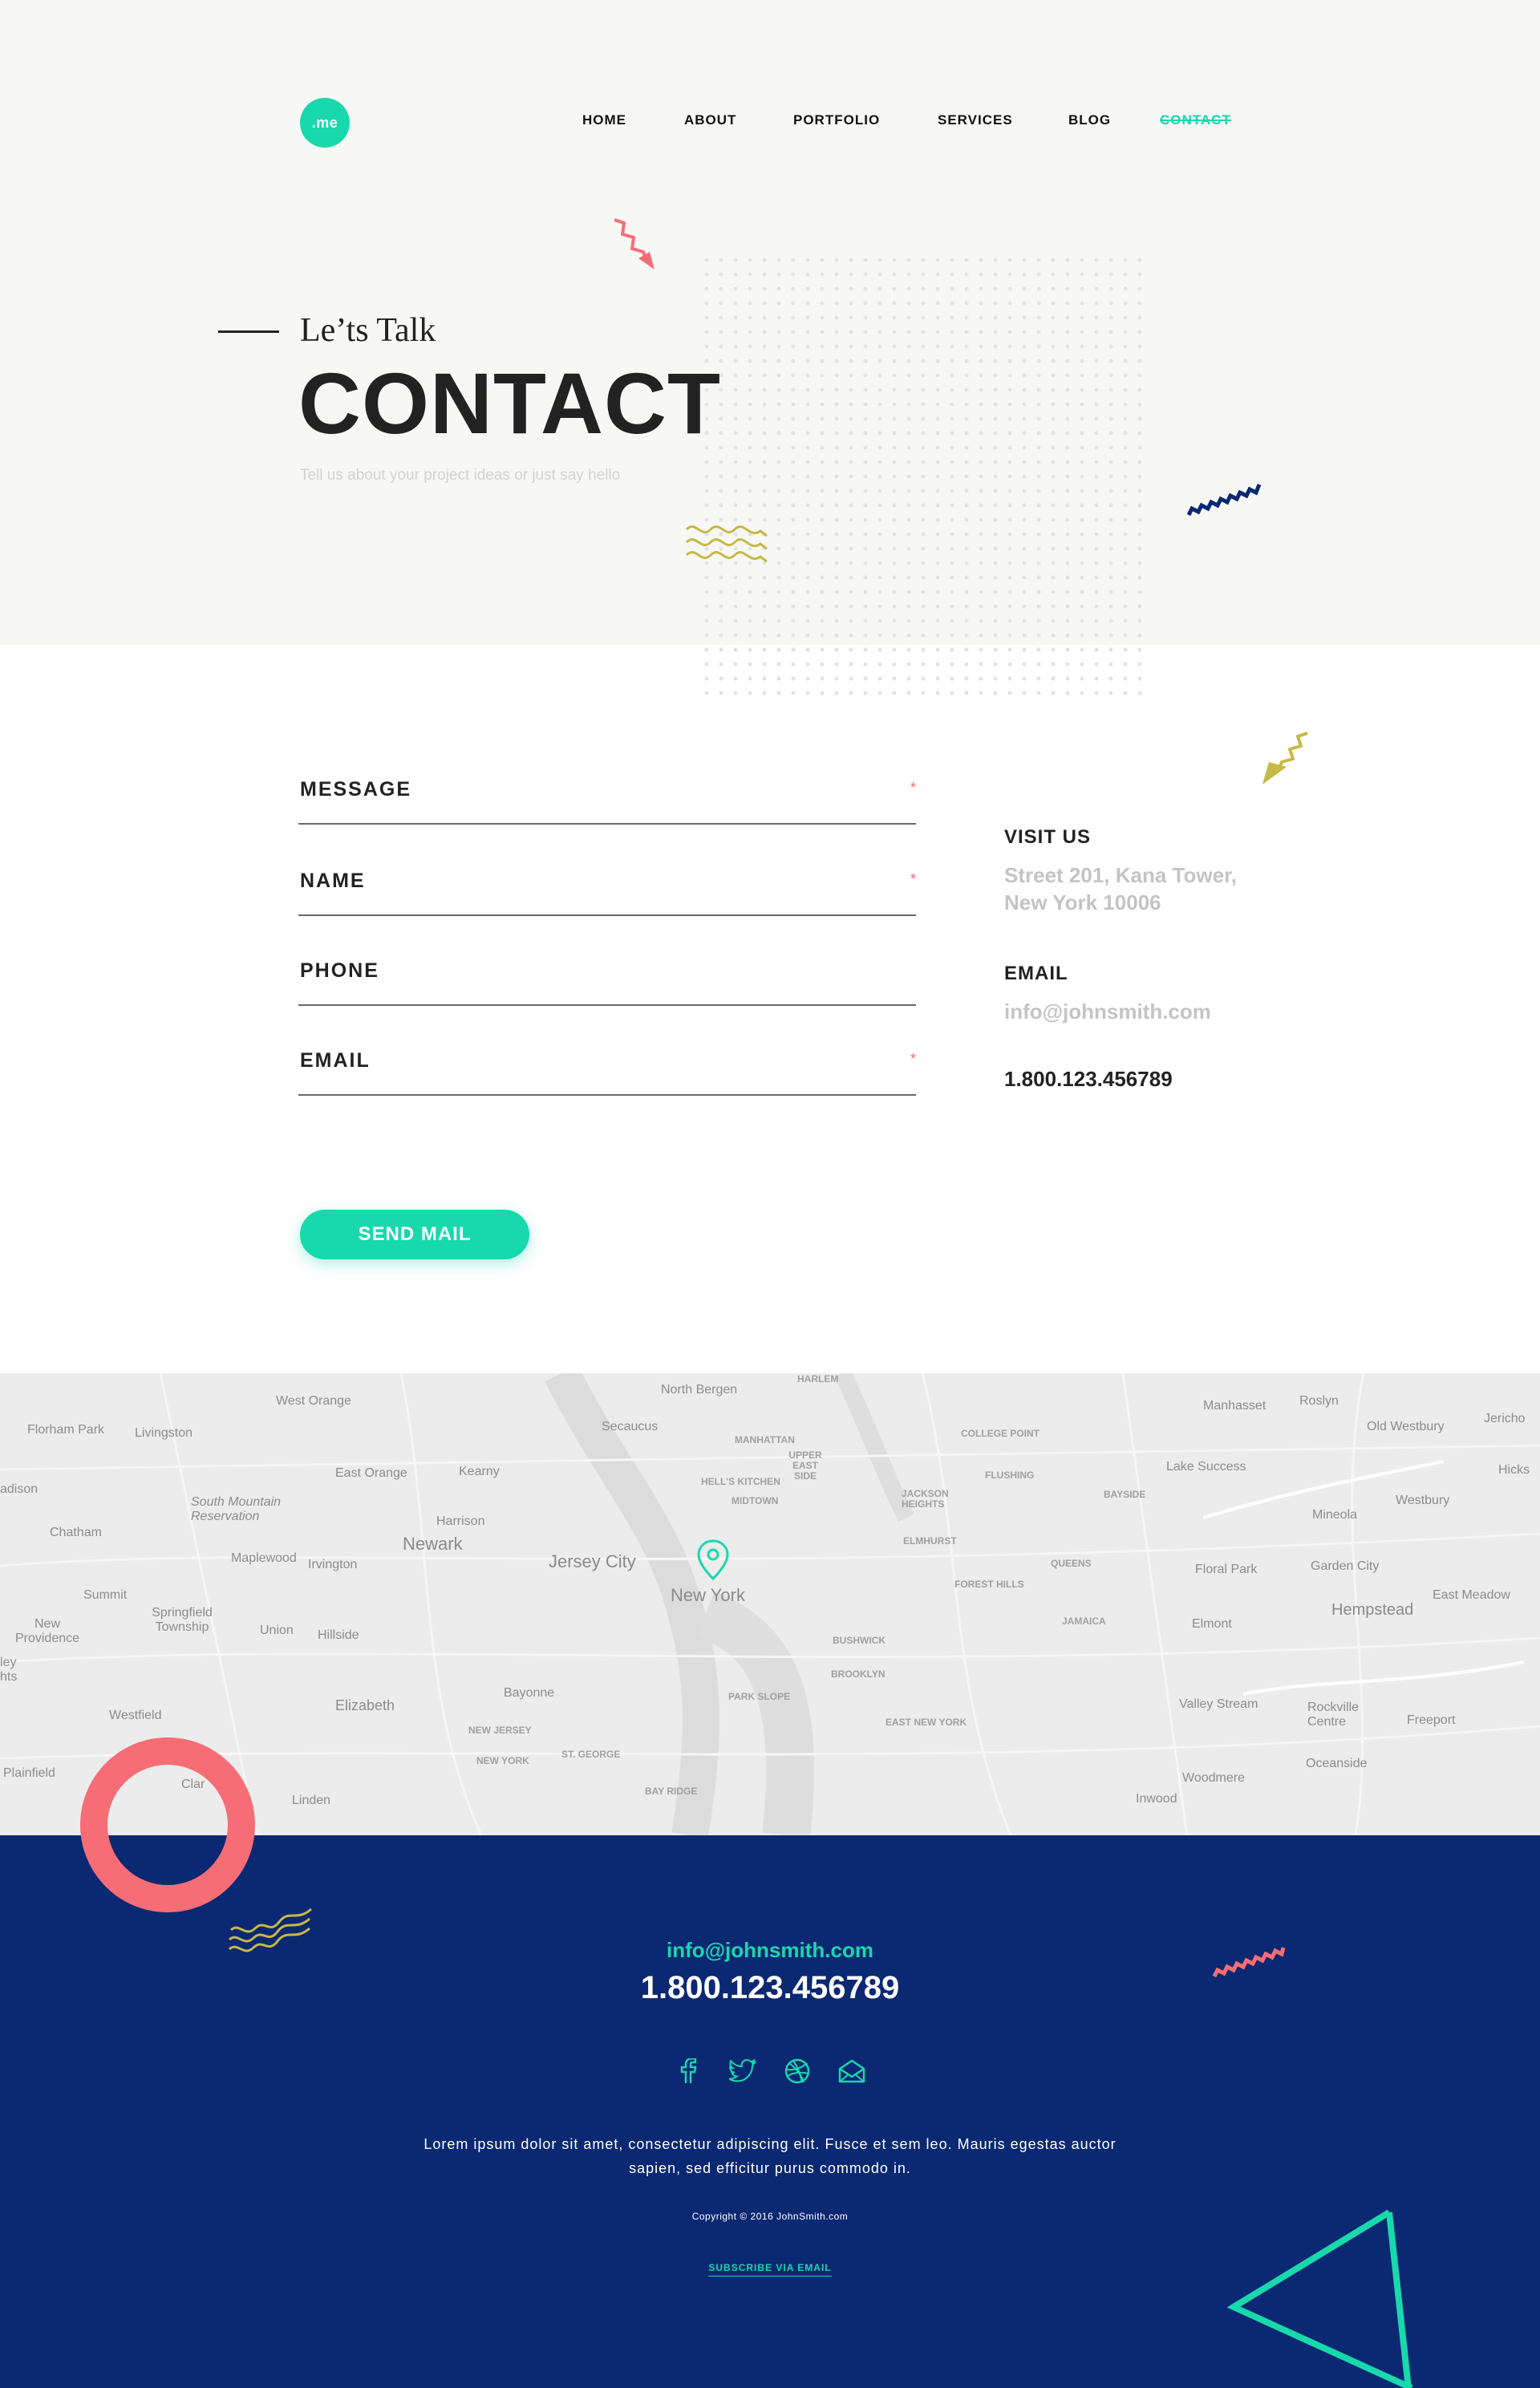 This screenshot has width=1540, height=2388. Describe the element at coordinates (930, 1541) in the screenshot. I see `map-label: ELMHURST` at that location.